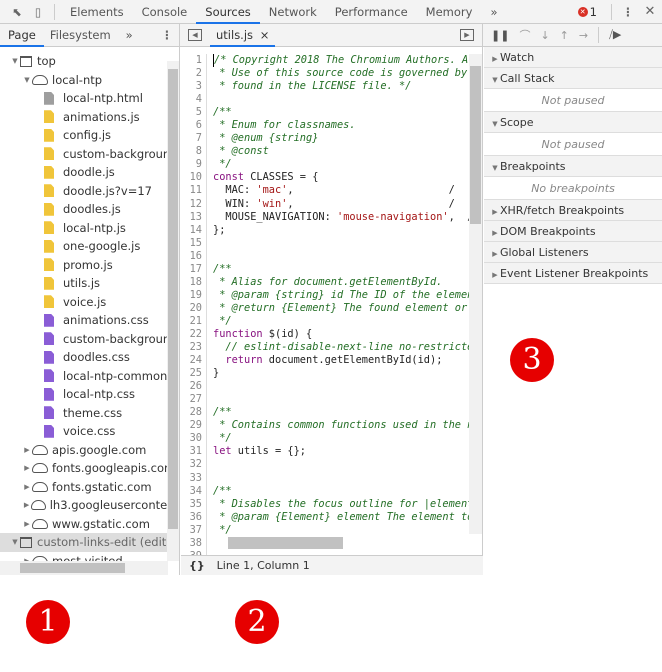 This screenshot has width=662, height=672. What do you see at coordinates (194, 517) in the screenshot?
I see `line-number: 36` at bounding box center [194, 517].